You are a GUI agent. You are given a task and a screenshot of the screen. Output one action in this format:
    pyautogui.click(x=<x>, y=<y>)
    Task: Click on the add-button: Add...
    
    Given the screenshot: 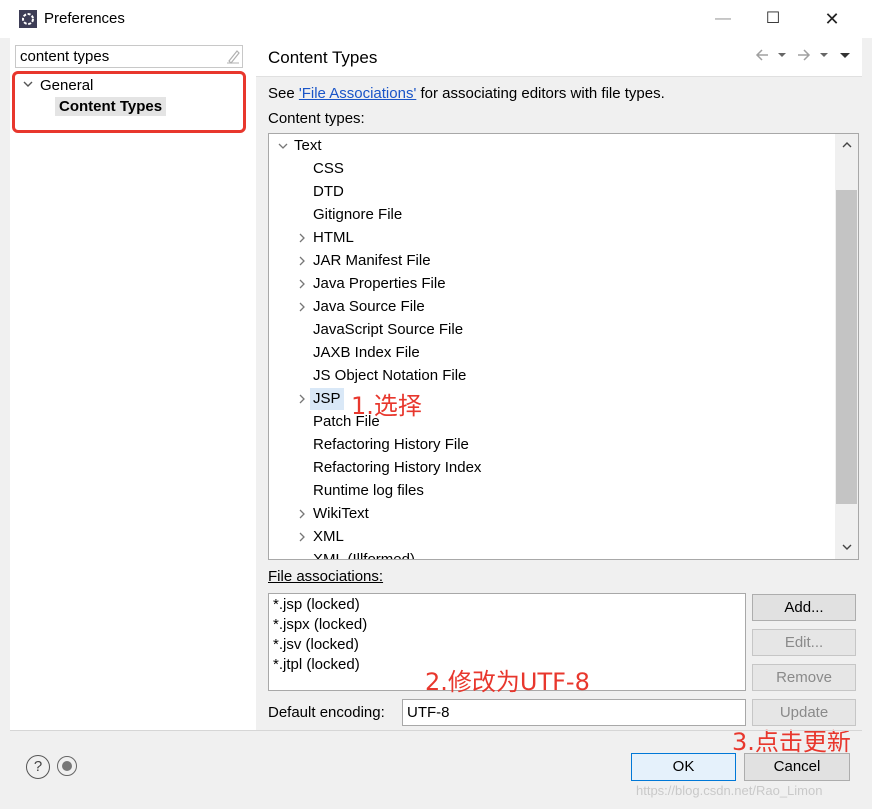 What is the action you would take?
    pyautogui.click(x=804, y=607)
    